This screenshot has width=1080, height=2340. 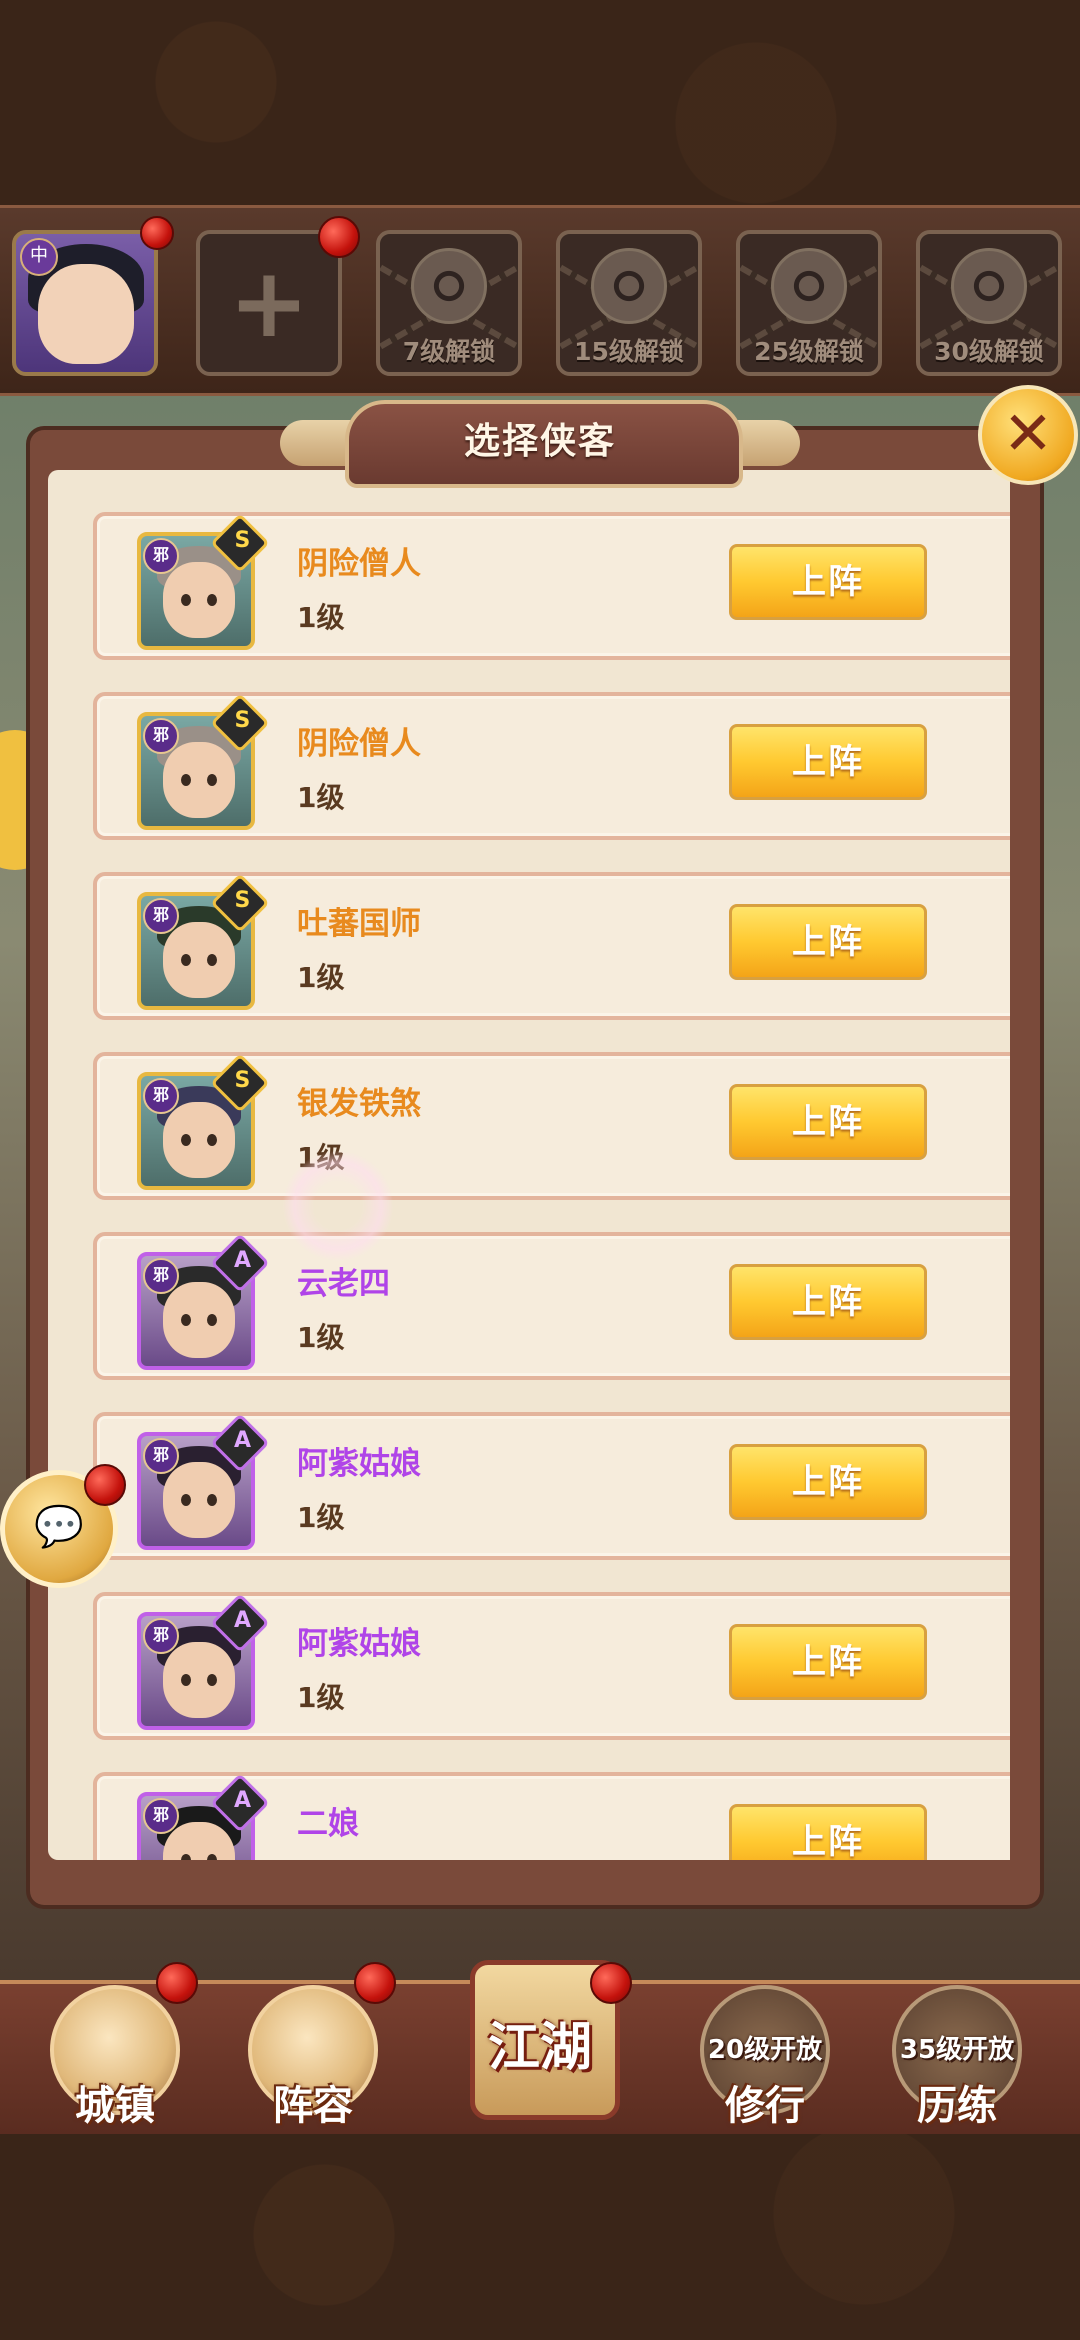 What do you see at coordinates (115, 2057) in the screenshot?
I see `nav-town: 城镇` at bounding box center [115, 2057].